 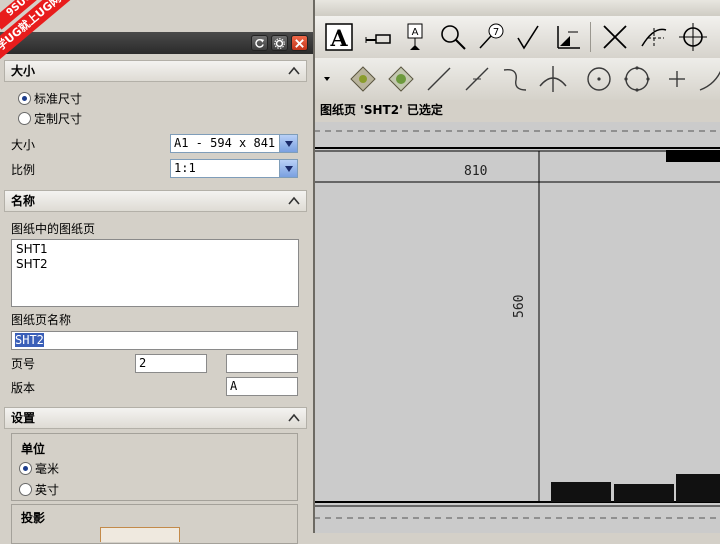 What do you see at coordinates (23, 145) in the screenshot?
I see `size-label: 大小` at bounding box center [23, 145].